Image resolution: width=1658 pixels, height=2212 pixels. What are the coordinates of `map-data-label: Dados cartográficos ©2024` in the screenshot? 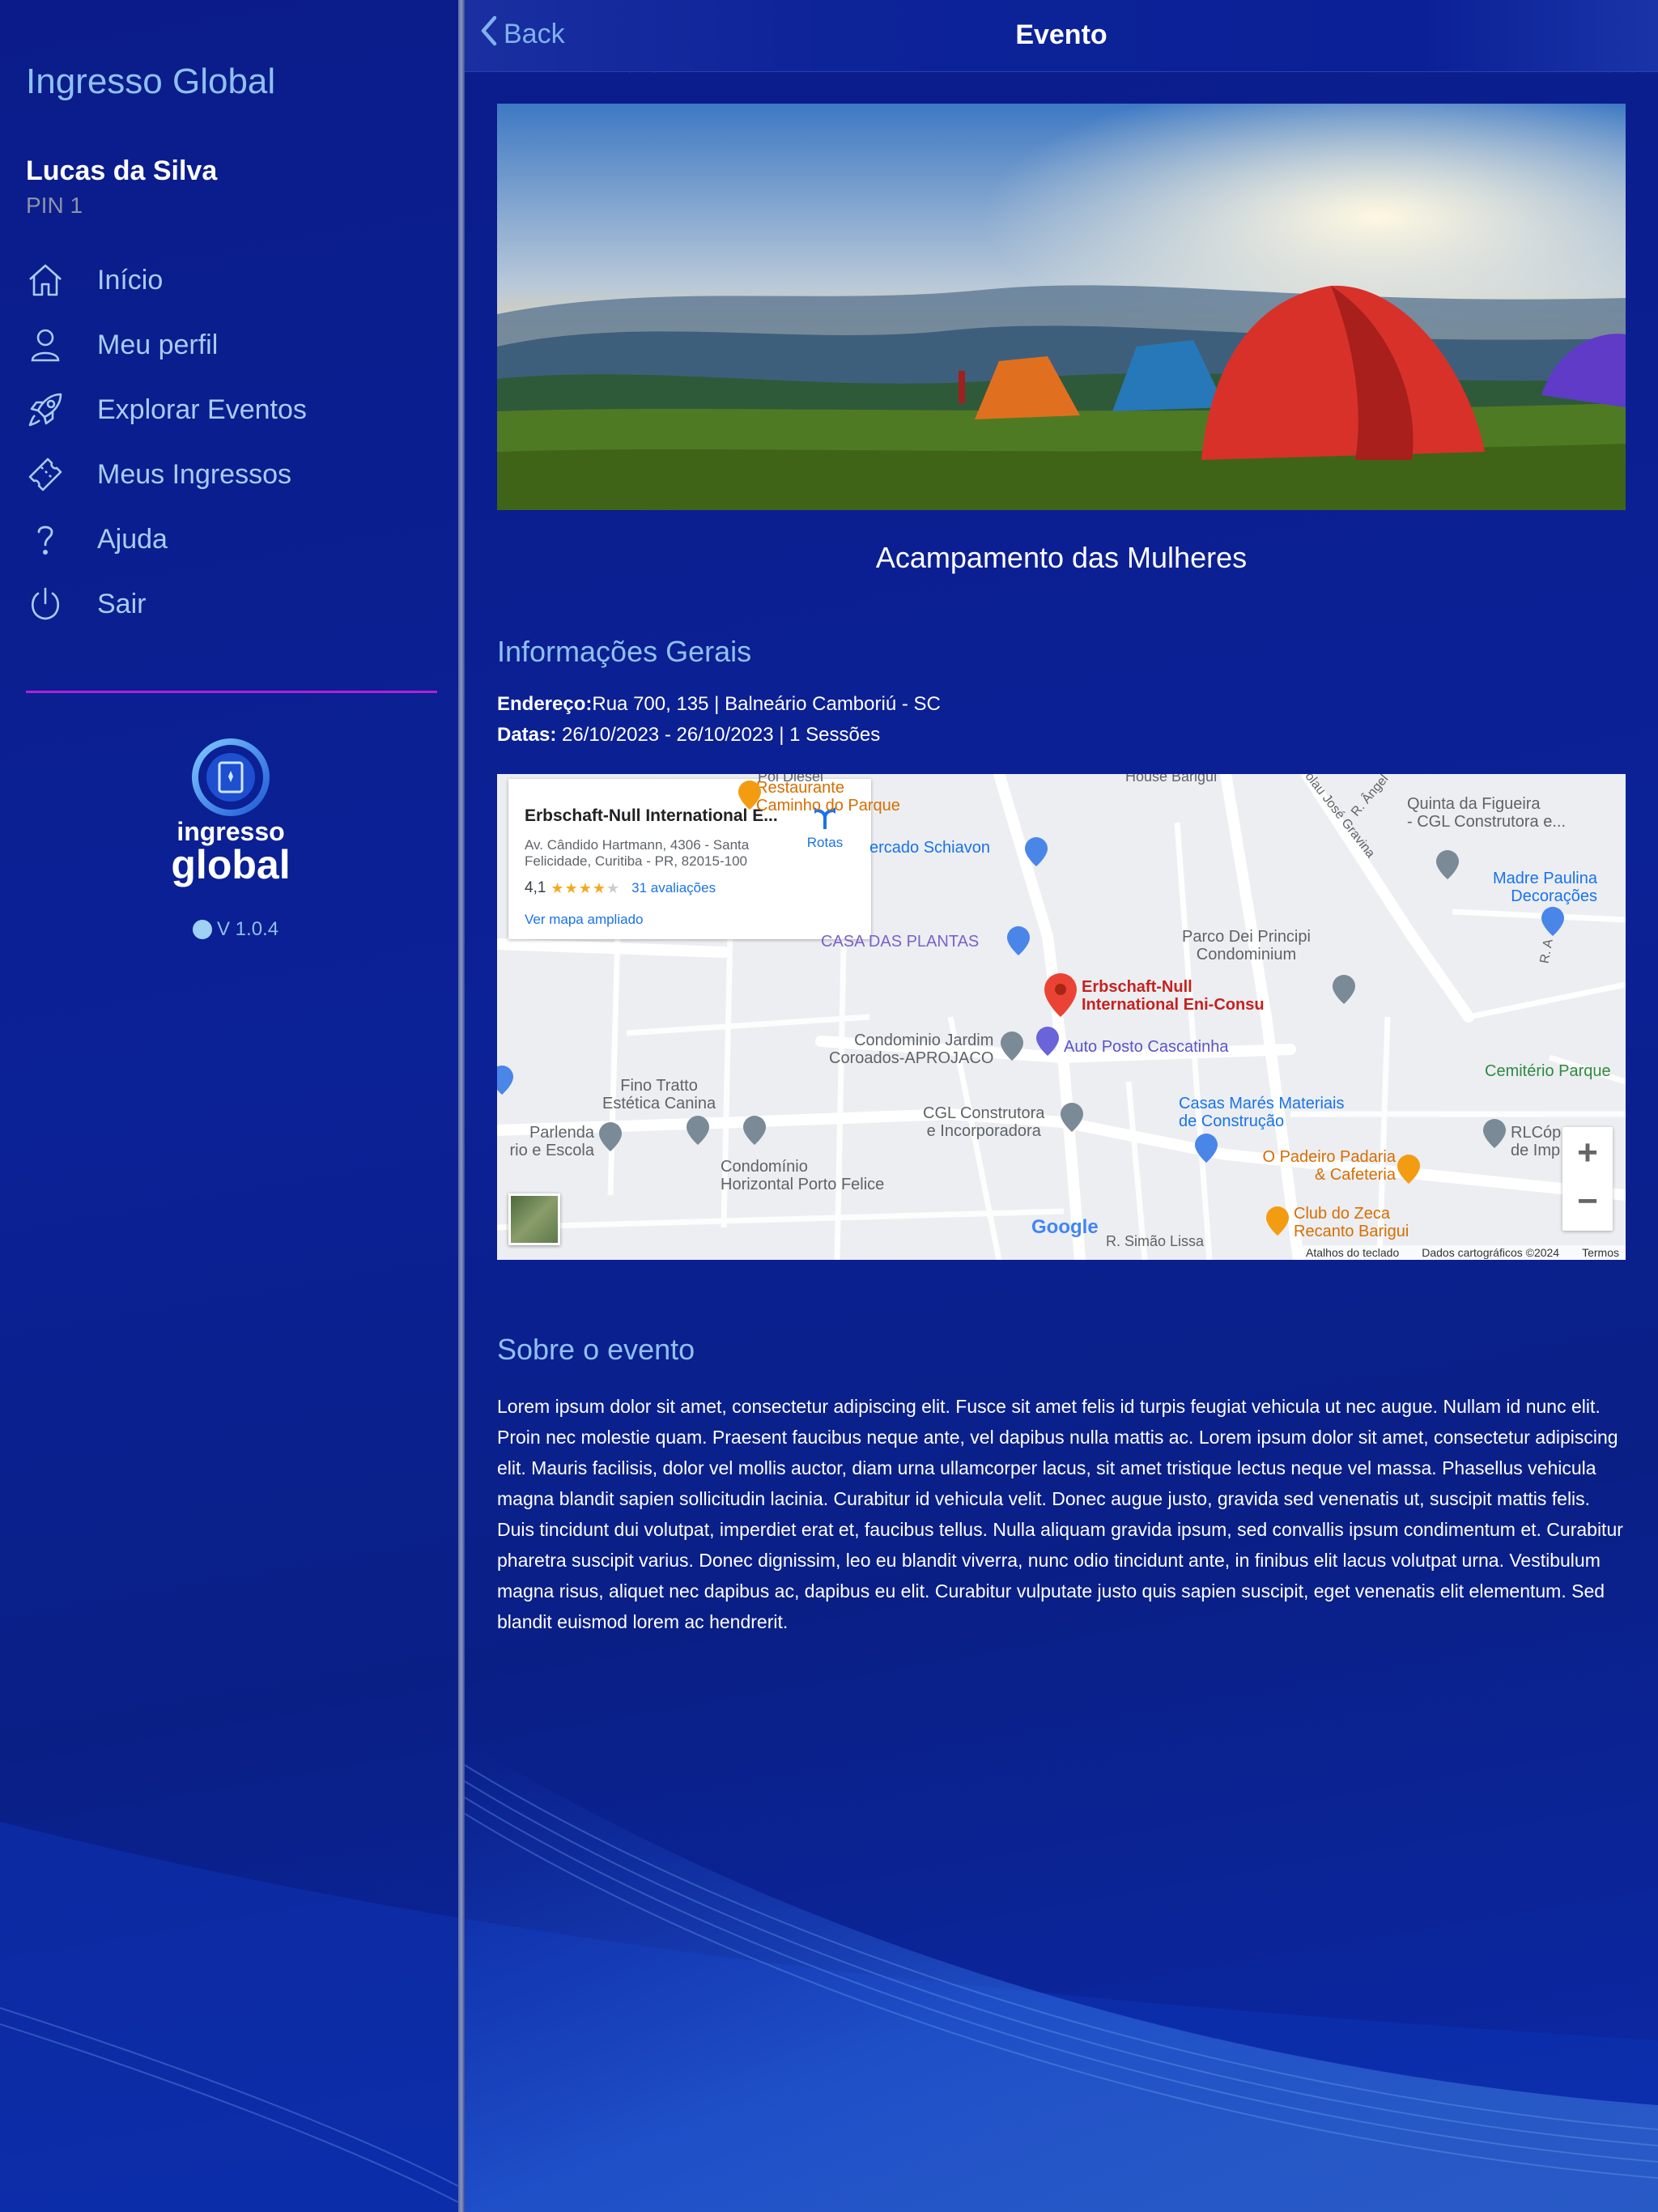 It's located at (1491, 1253).